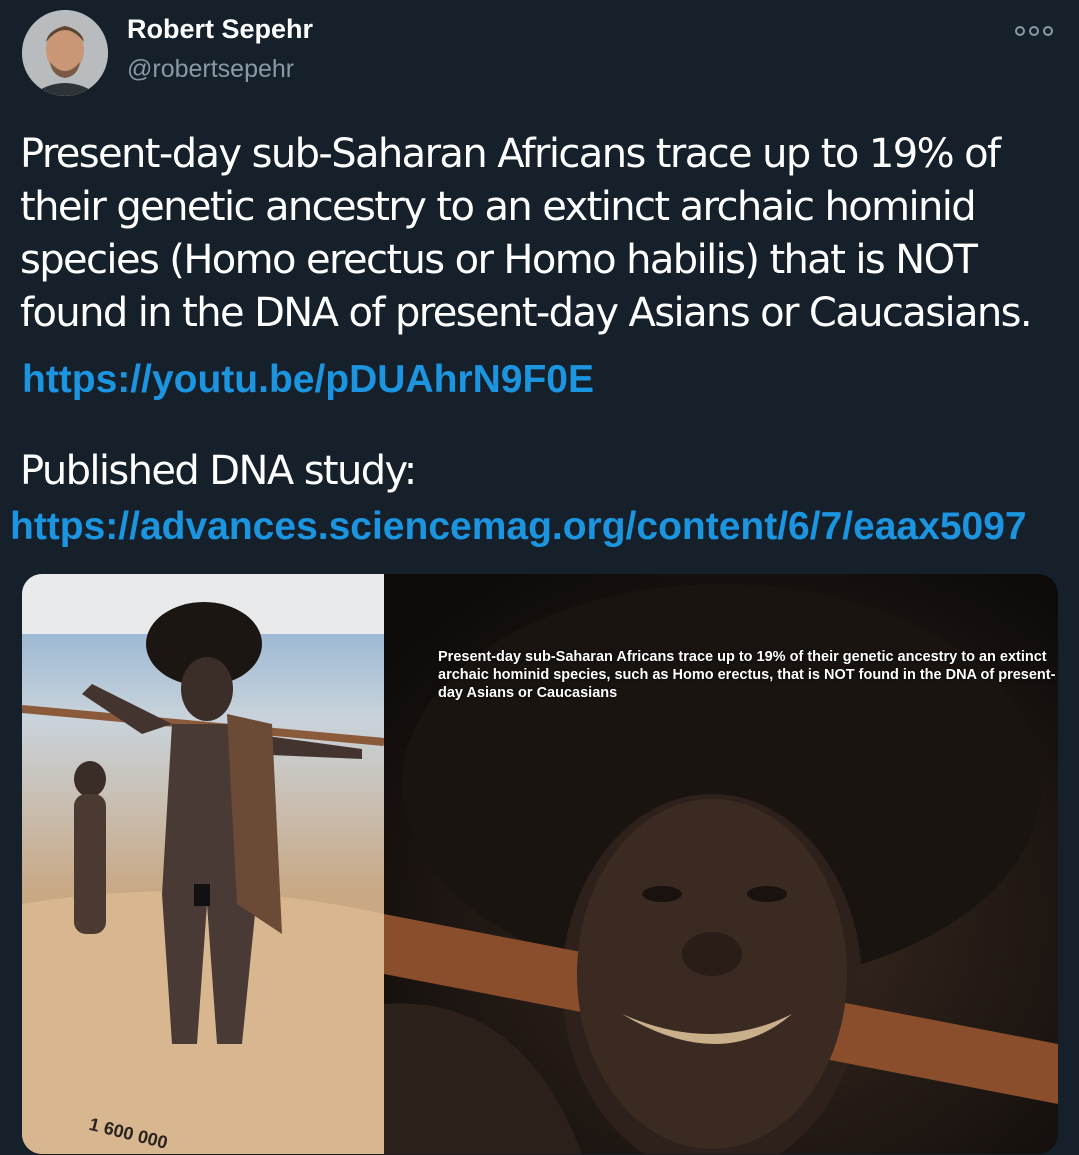 The width and height of the screenshot is (1079, 1155). What do you see at coordinates (220, 29) in the screenshot?
I see `author-name: Robert Sepehr` at bounding box center [220, 29].